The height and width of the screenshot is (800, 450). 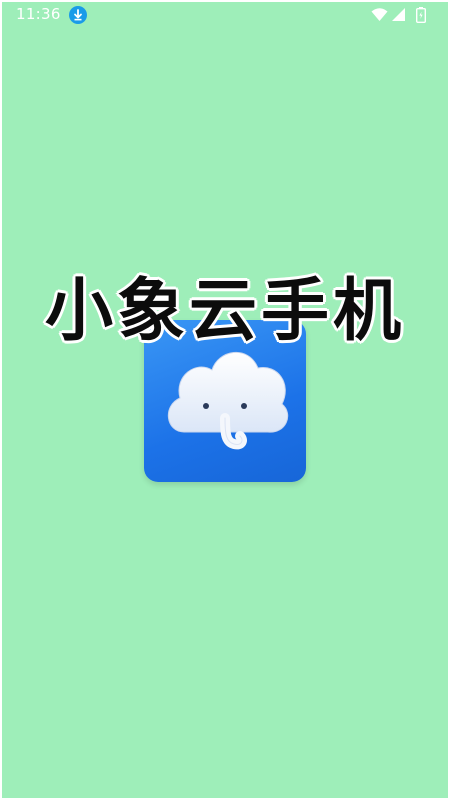 What do you see at coordinates (421, 17) in the screenshot?
I see `battery-icon` at bounding box center [421, 17].